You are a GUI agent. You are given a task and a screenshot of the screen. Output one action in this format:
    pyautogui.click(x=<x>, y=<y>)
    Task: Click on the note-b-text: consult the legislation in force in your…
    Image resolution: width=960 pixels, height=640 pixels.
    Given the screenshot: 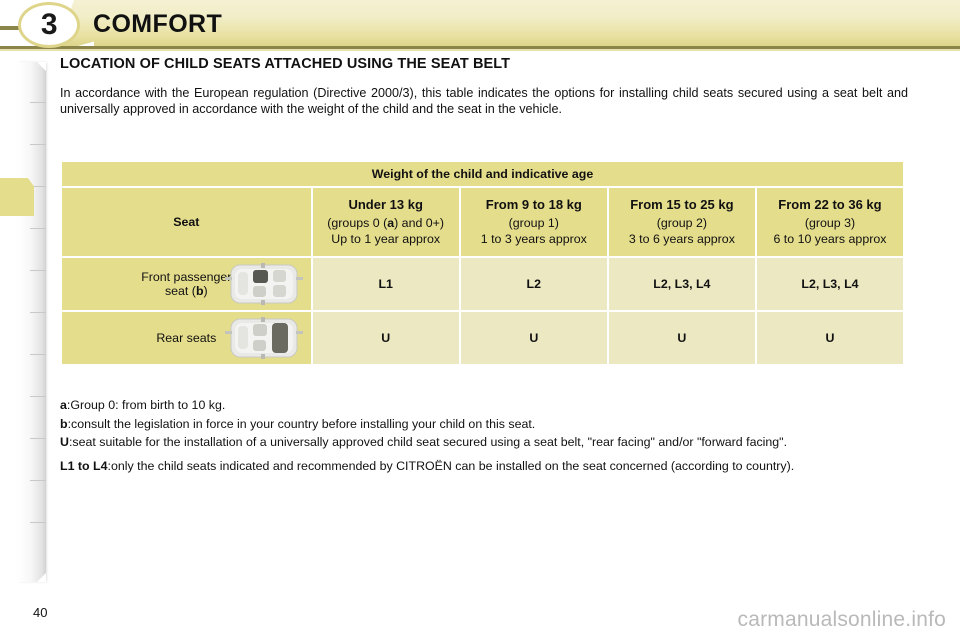 What is the action you would take?
    pyautogui.click(x=303, y=423)
    